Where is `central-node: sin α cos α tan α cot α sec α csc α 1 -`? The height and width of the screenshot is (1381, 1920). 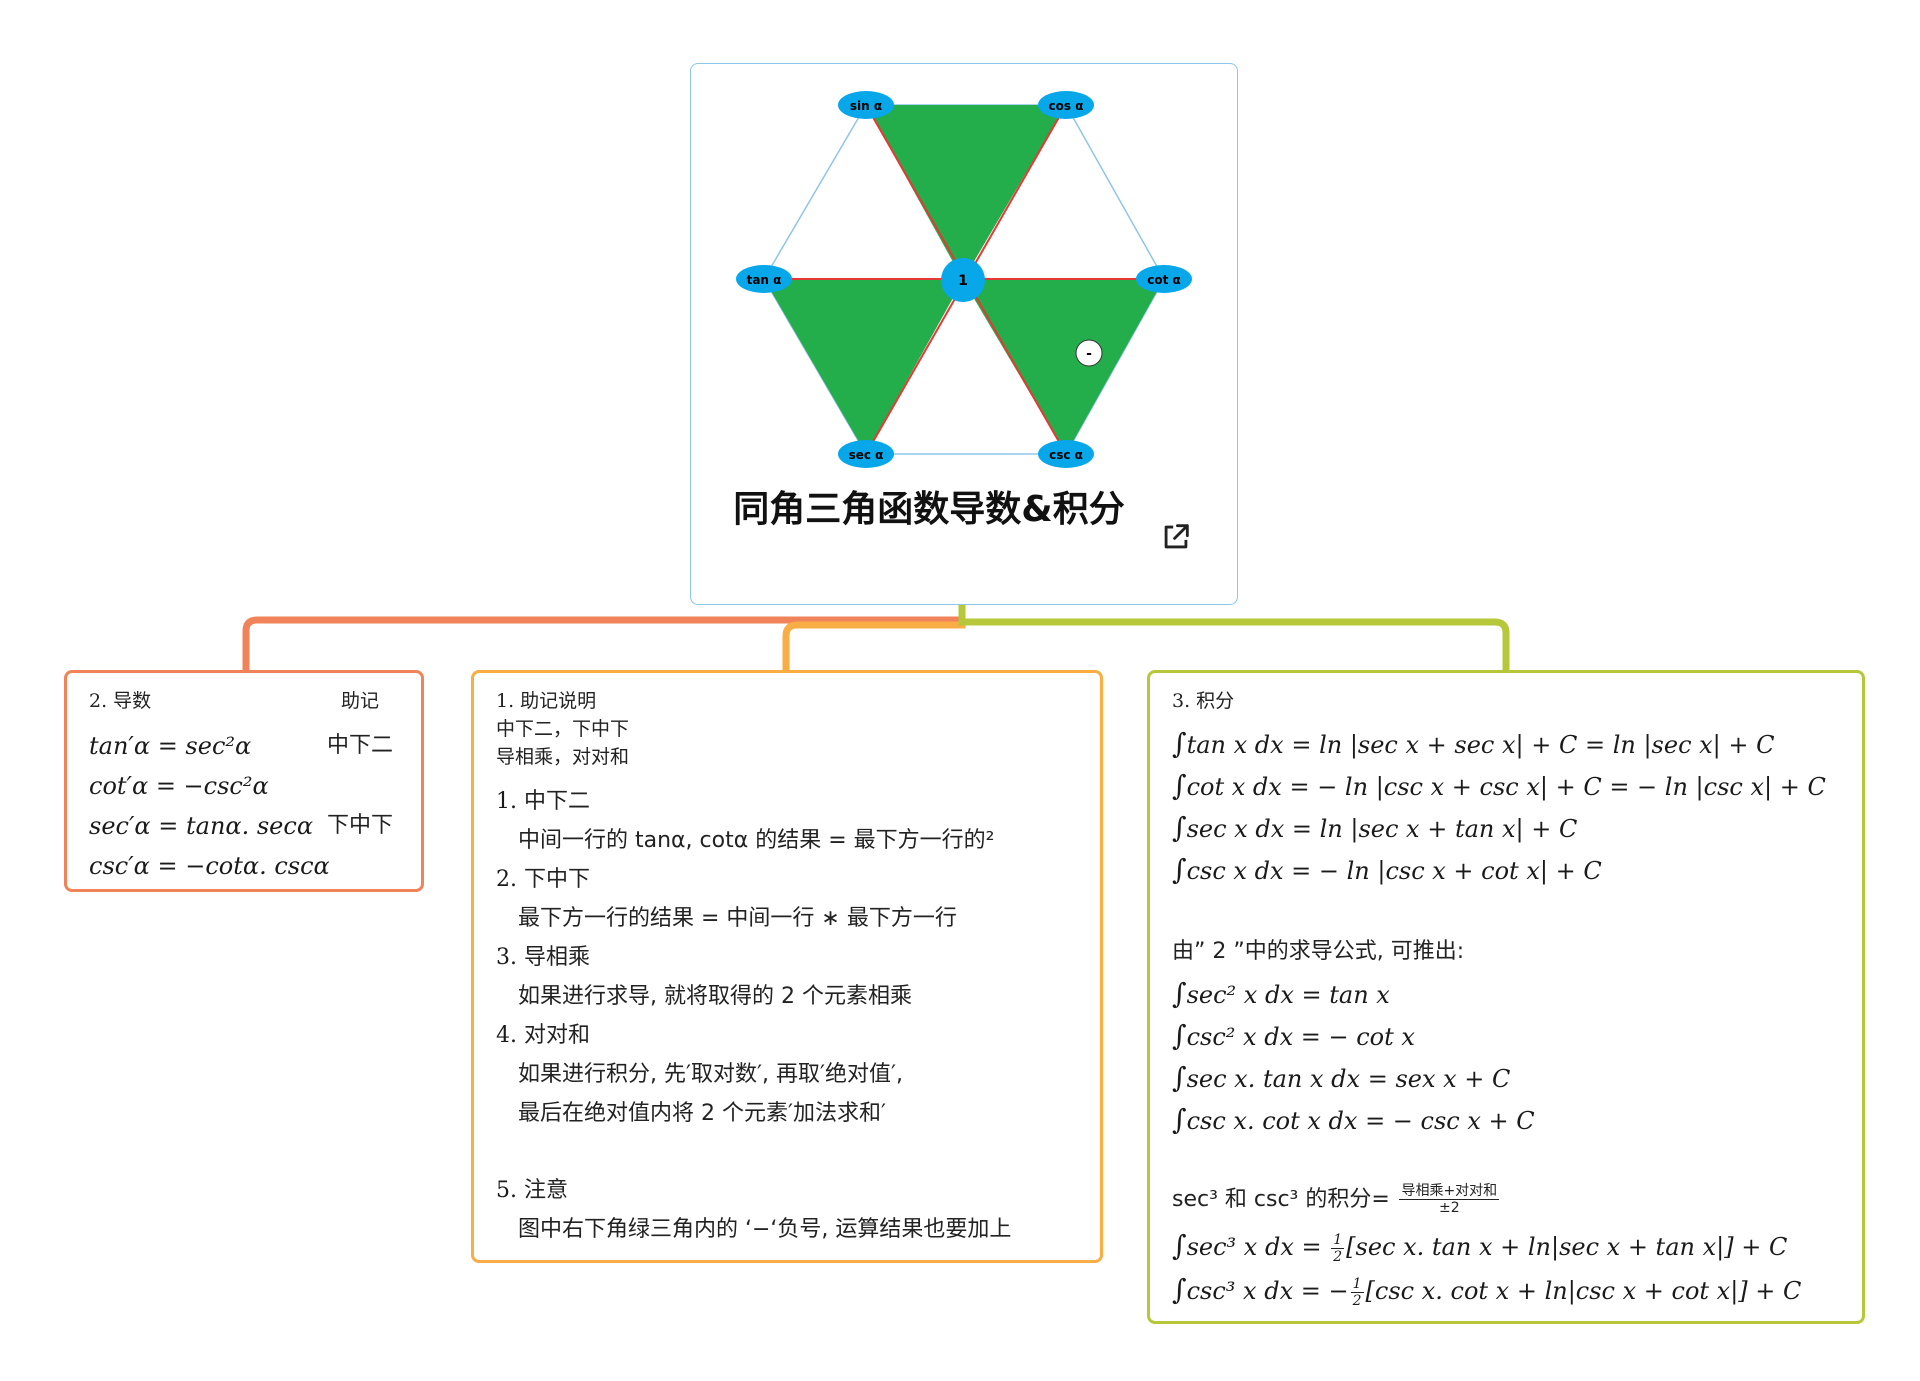
central-node: sin α cos α tan α cot α sec α csc α 1 - is located at coordinates (964, 334).